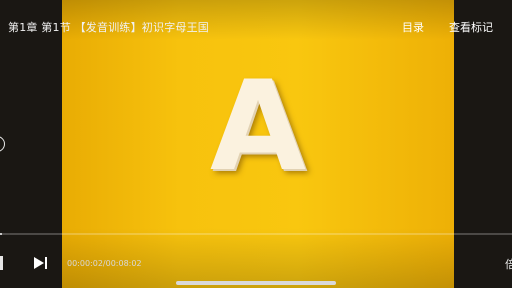 The width and height of the screenshot is (512, 288). Describe the element at coordinates (256, 234) in the screenshot. I see `progress-bar` at that location.